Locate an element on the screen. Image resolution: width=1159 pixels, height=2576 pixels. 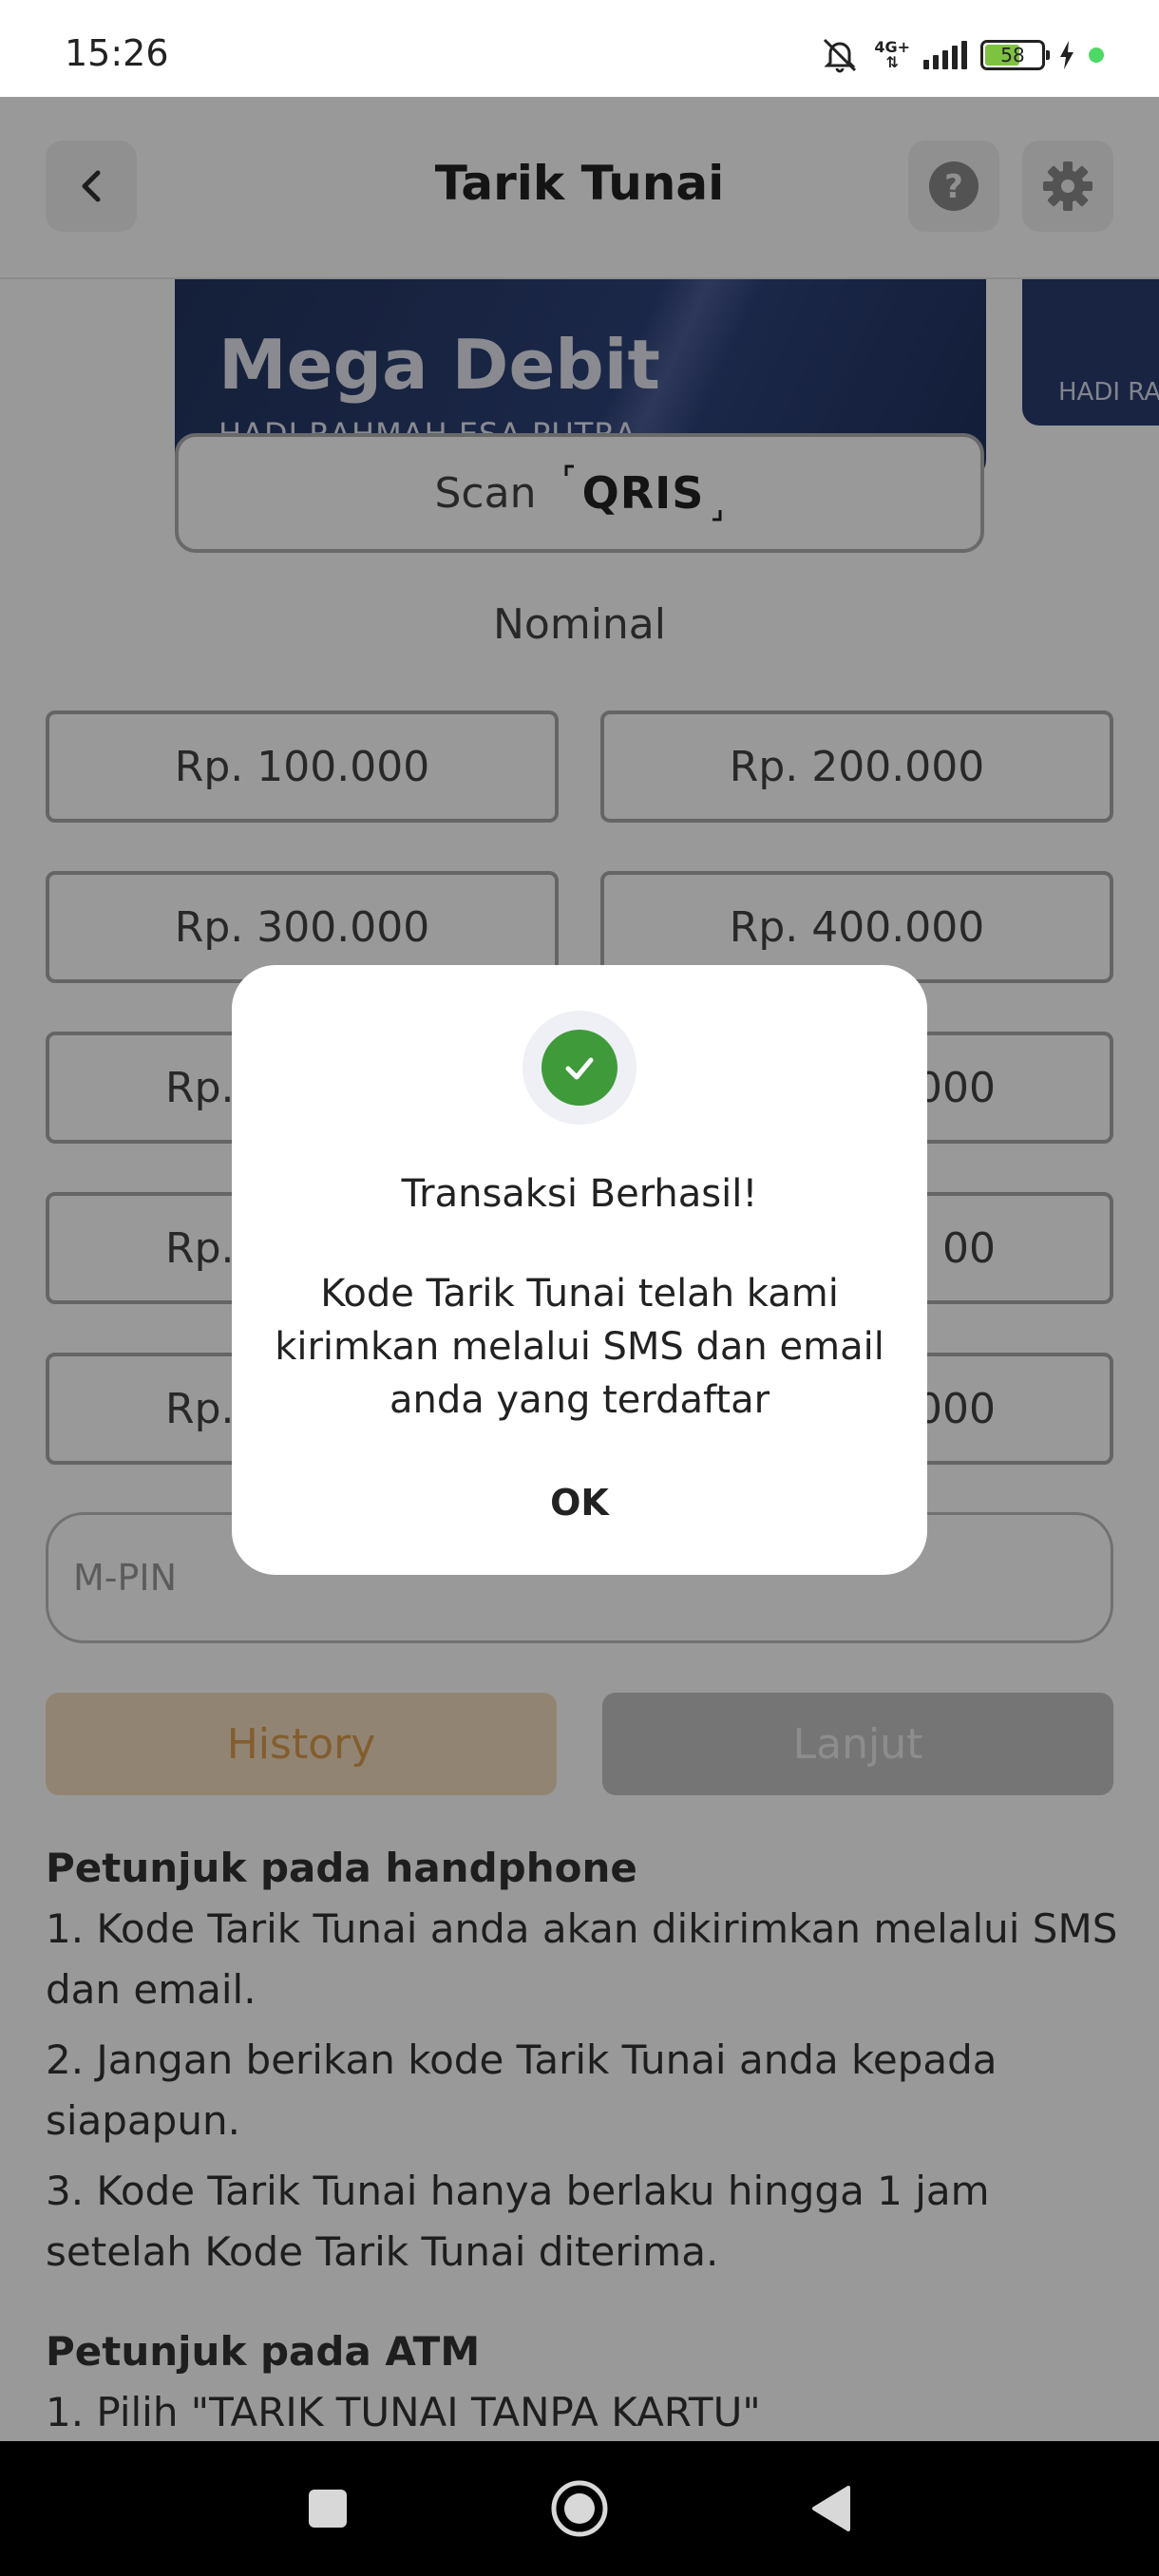
square-icon is located at coordinates (328, 2509).